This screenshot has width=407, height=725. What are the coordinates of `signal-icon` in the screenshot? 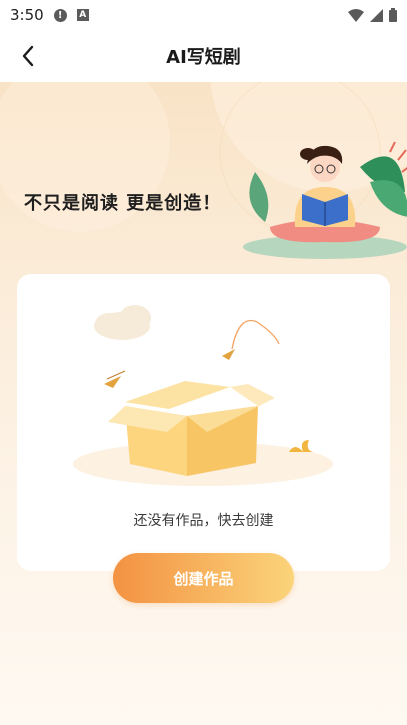 It's located at (376, 15).